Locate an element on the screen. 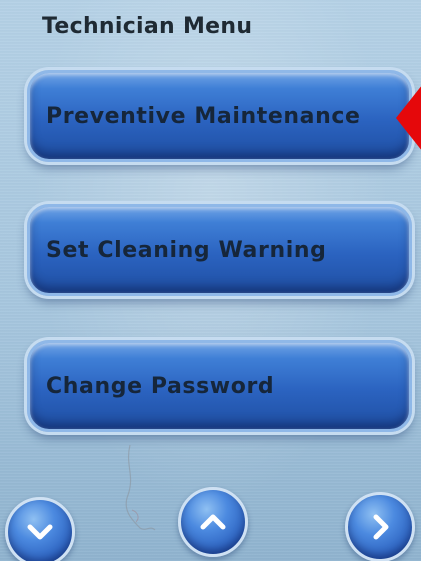 The width and height of the screenshot is (421, 561). screen-smudge is located at coordinates (140, 487).